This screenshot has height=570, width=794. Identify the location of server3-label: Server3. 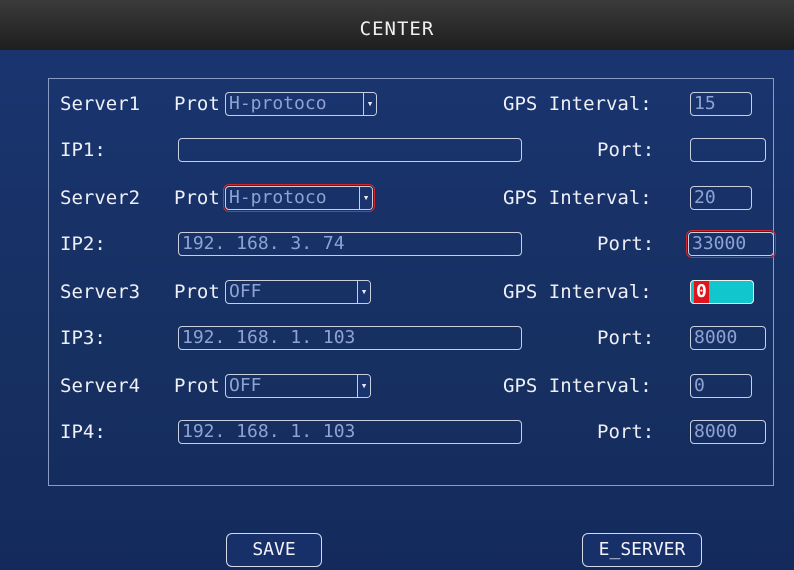
(100, 292).